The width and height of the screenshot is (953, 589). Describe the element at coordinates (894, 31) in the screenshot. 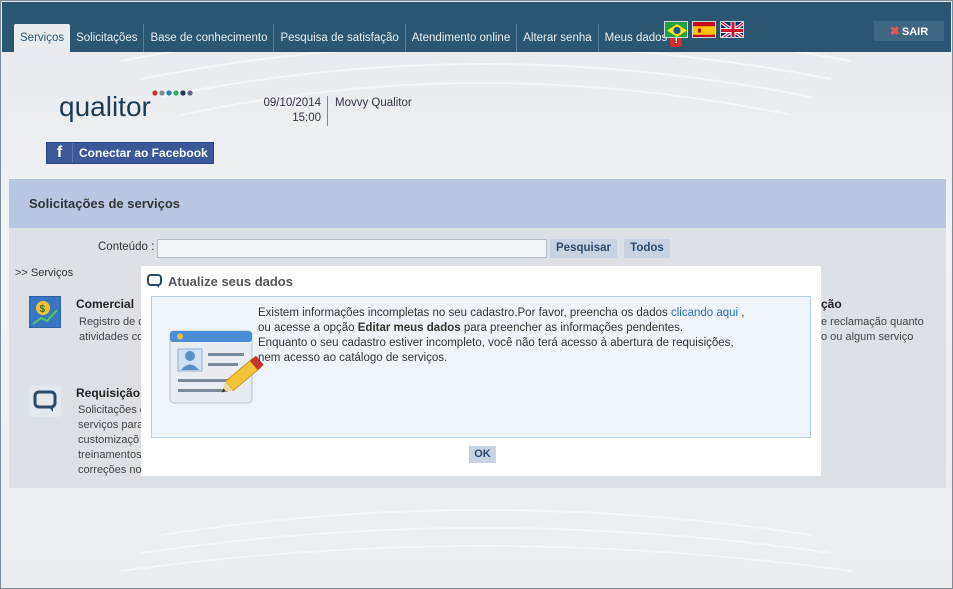

I see `close-icon: ✖` at that location.